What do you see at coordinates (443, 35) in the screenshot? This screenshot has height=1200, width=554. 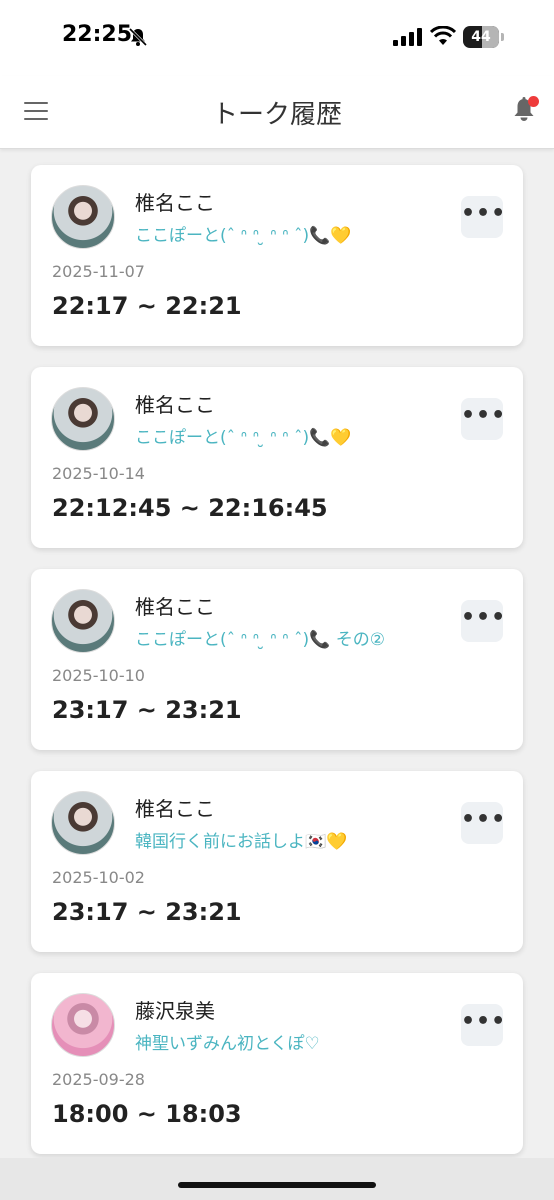 I see `wifi-icon` at bounding box center [443, 35].